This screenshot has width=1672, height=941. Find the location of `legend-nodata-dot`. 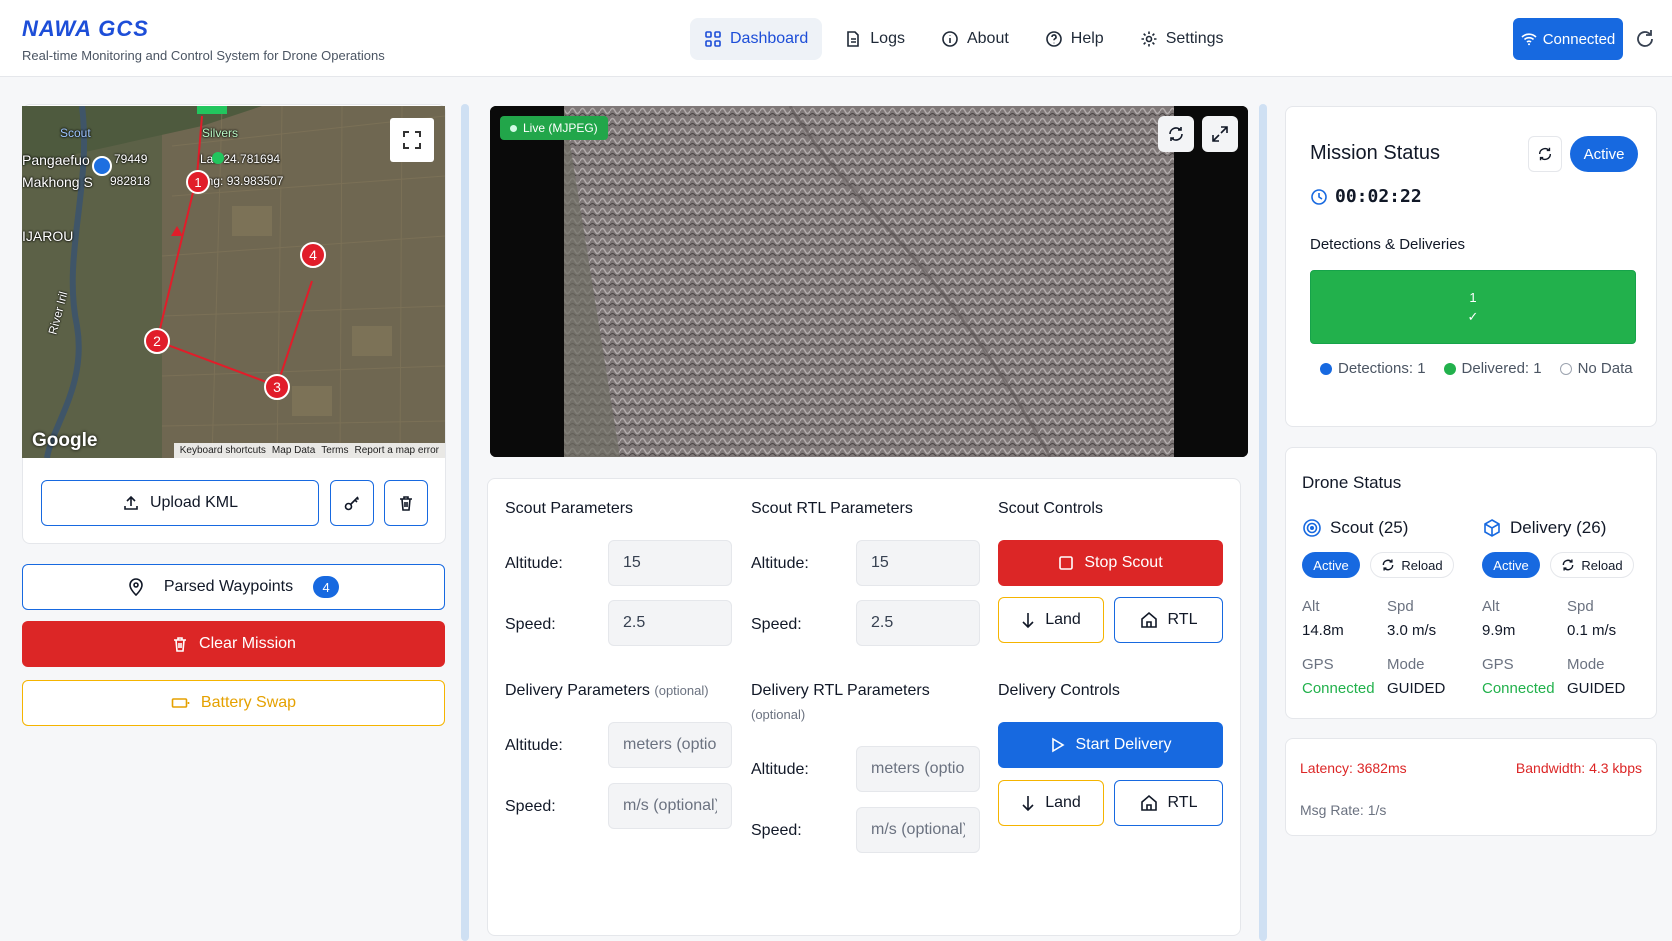

legend-nodata-dot is located at coordinates (1565, 368).